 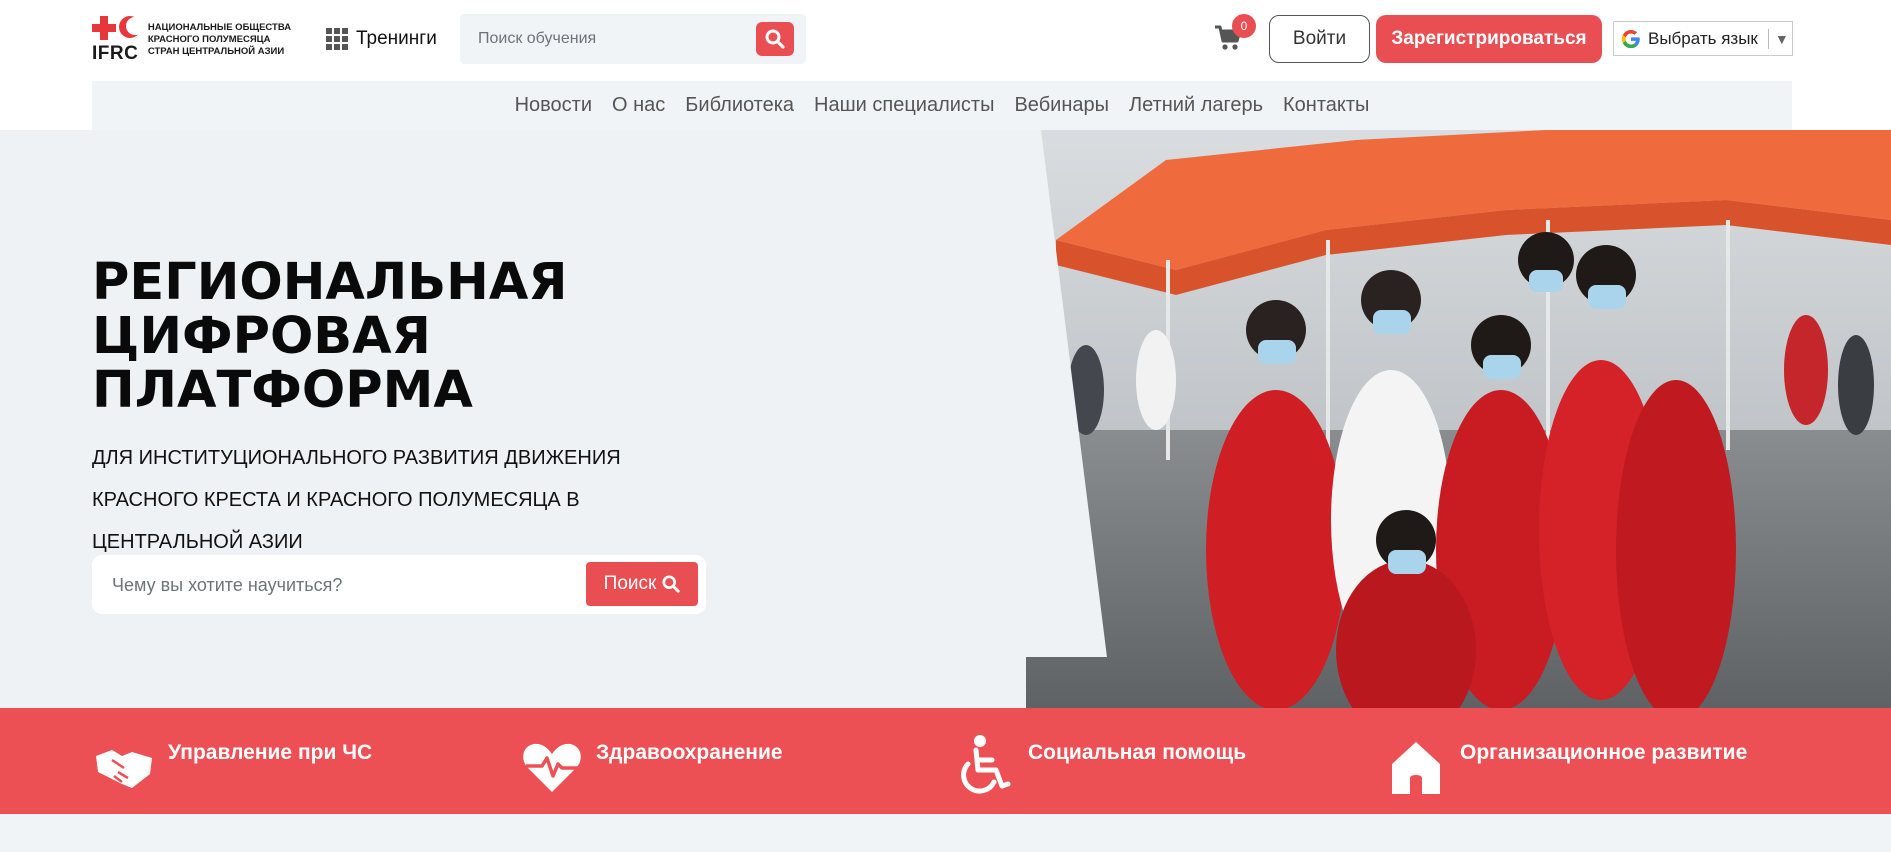 I want to click on register-button: Зарегистрироваться, so click(x=1489, y=39).